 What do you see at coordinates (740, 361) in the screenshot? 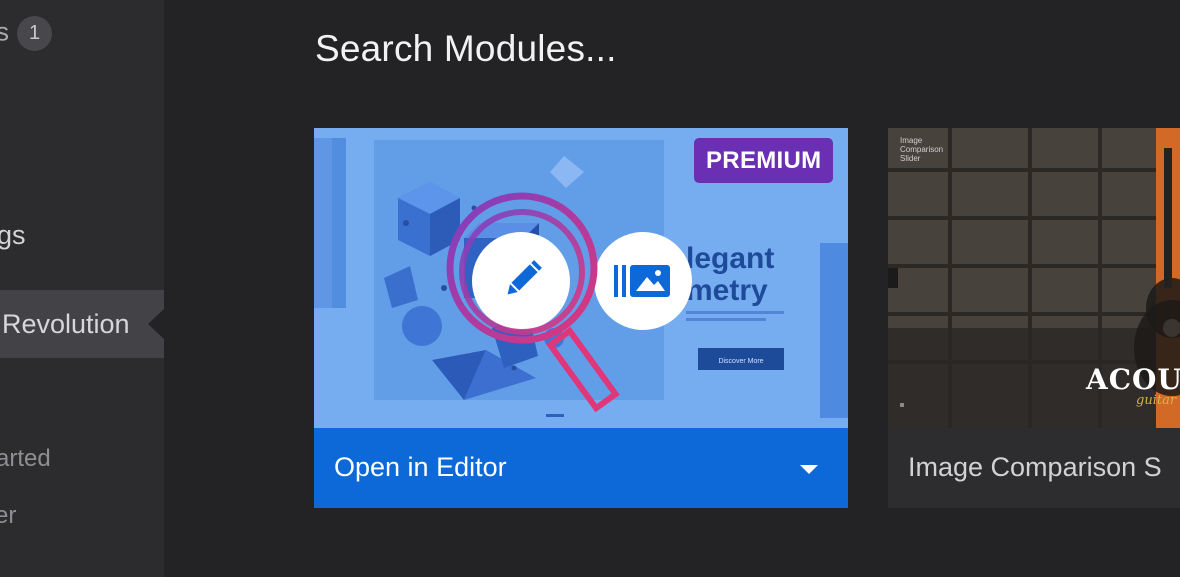
I see `thumbnail-discover-button: Discover More` at bounding box center [740, 361].